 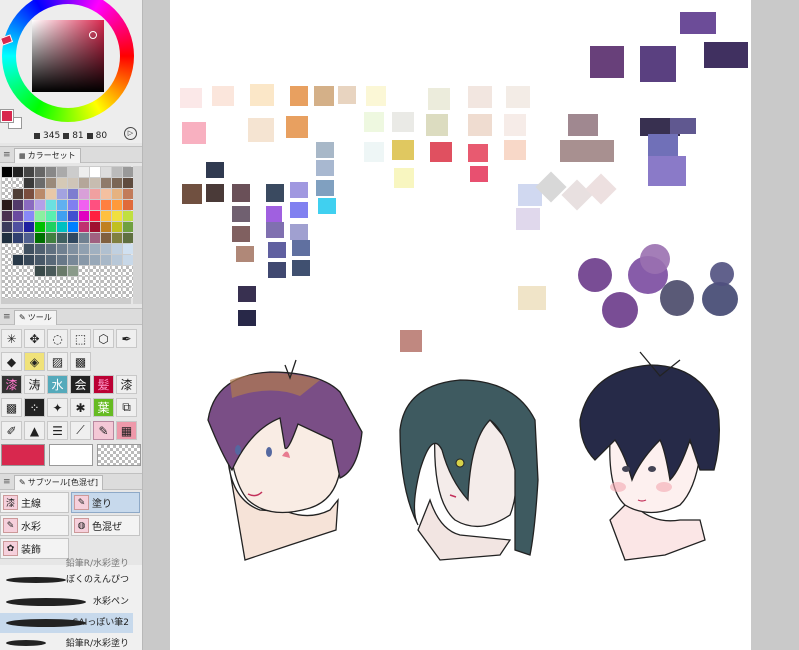 What do you see at coordinates (47, 155) in the screenshot?
I see `tab-color-set: ▦ カラーセット` at bounding box center [47, 155].